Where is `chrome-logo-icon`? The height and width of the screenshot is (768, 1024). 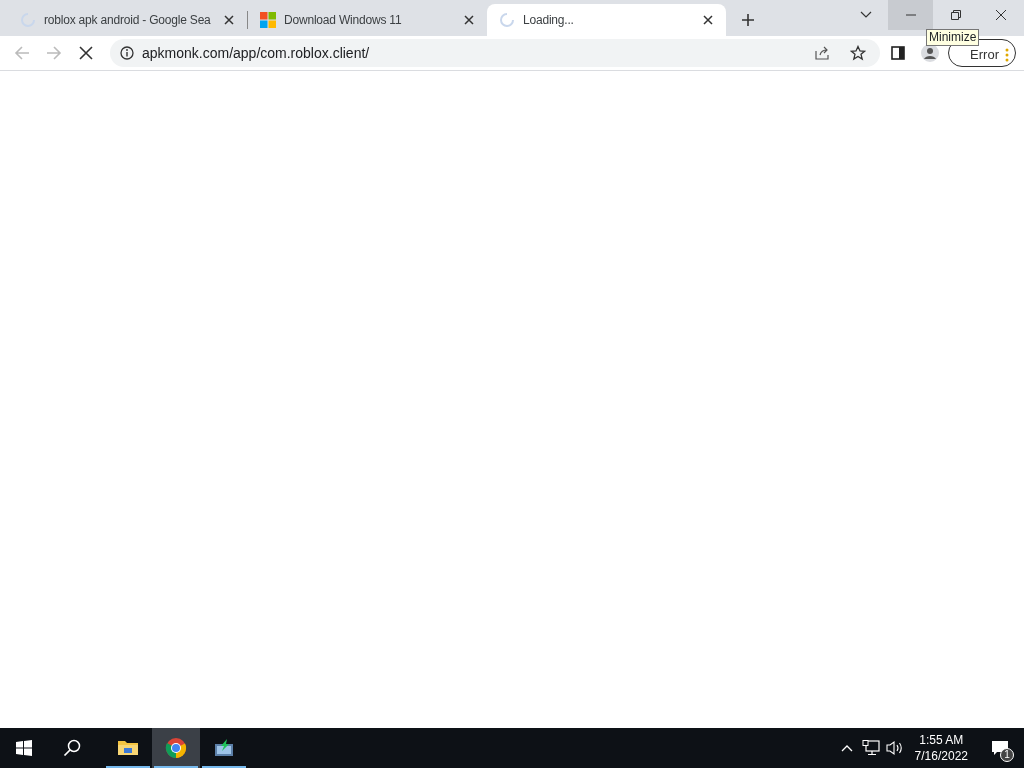
chrome-logo-icon is located at coordinates (176, 748).